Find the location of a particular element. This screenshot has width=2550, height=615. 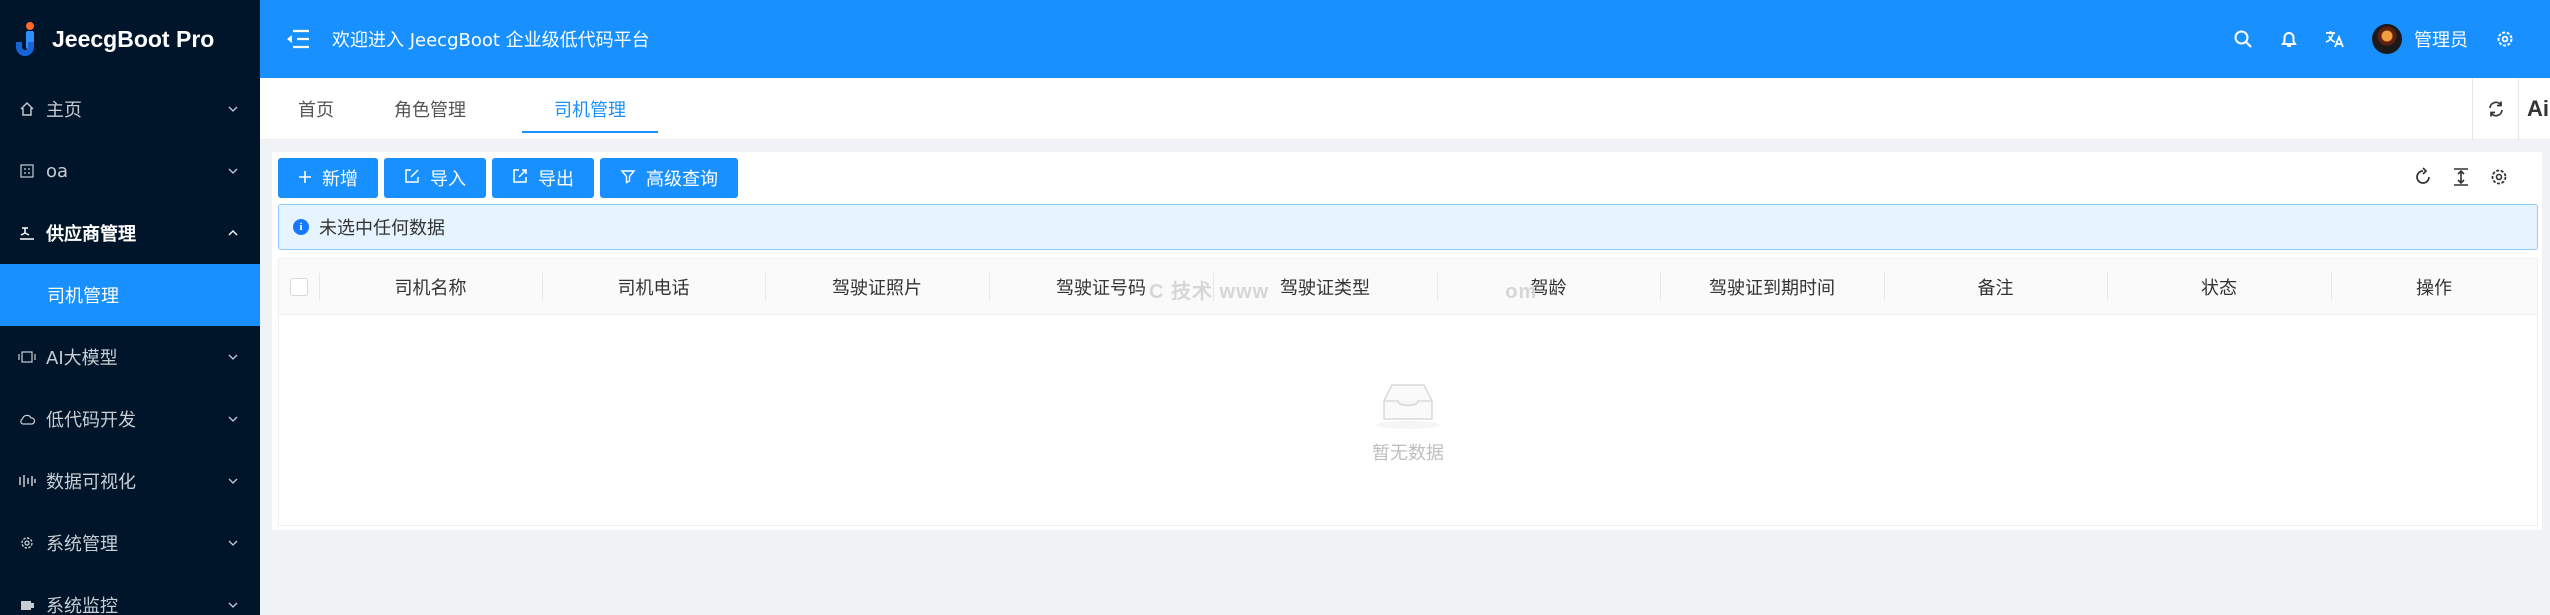

import-button-label: 导入 is located at coordinates (448, 179).